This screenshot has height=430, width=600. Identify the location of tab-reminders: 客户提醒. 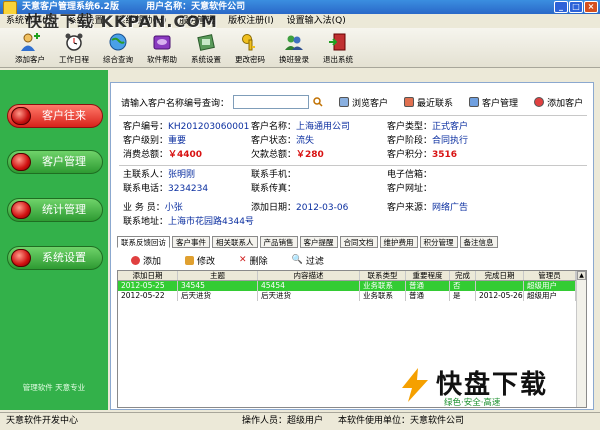
(318, 242).